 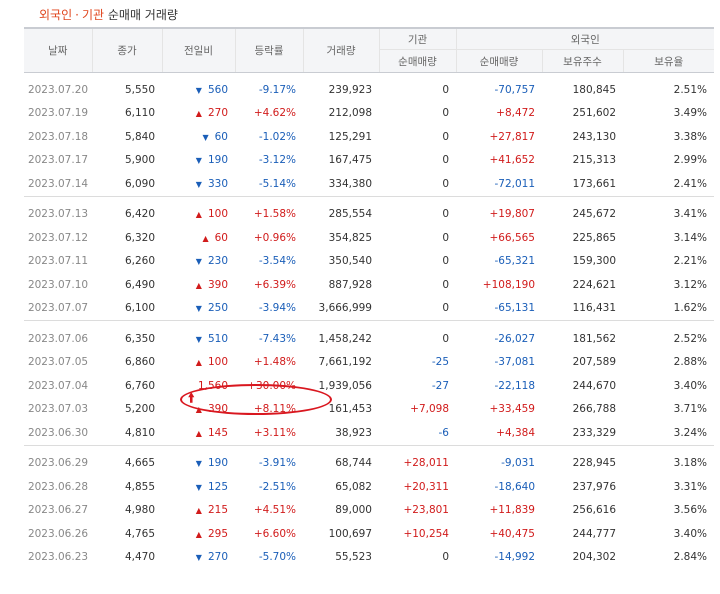 What do you see at coordinates (582, 61) in the screenshot?
I see `header-holding-shares: 보유주수` at bounding box center [582, 61].